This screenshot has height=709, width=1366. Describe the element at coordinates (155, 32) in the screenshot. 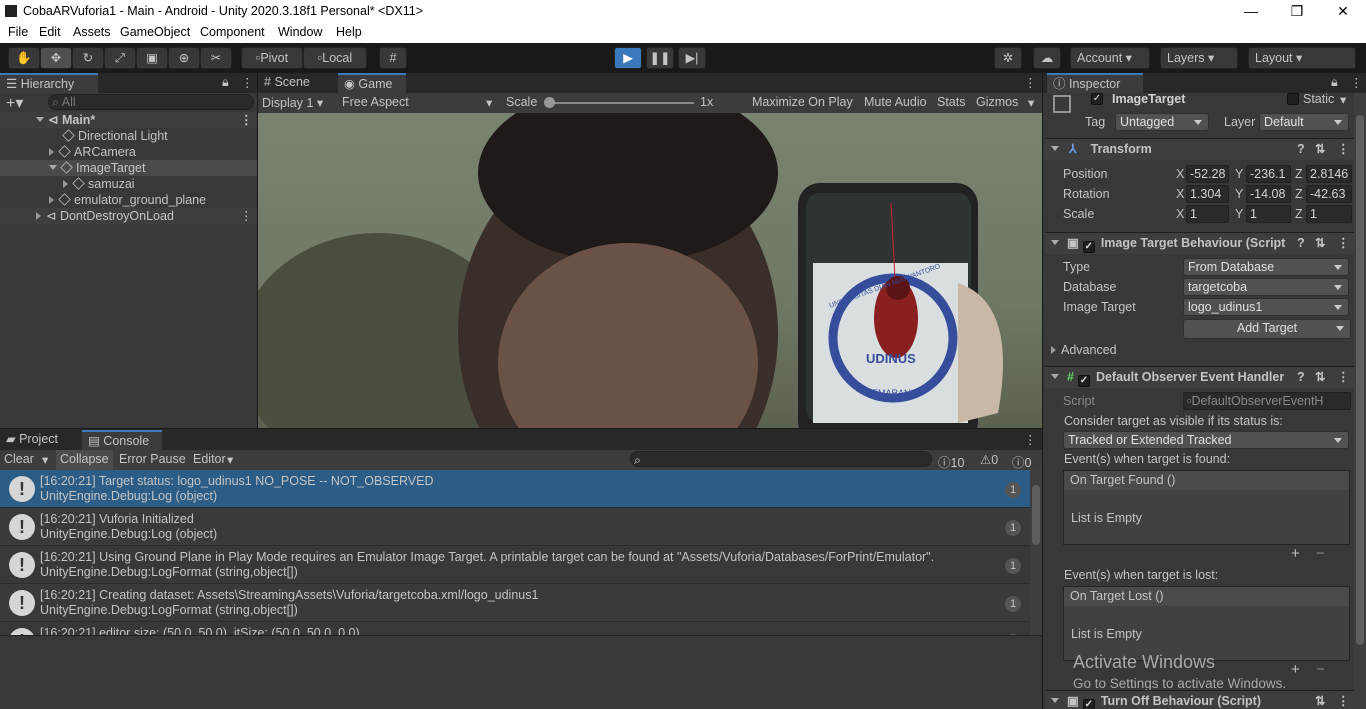

I see `menu-gameobject: GameObject` at that location.